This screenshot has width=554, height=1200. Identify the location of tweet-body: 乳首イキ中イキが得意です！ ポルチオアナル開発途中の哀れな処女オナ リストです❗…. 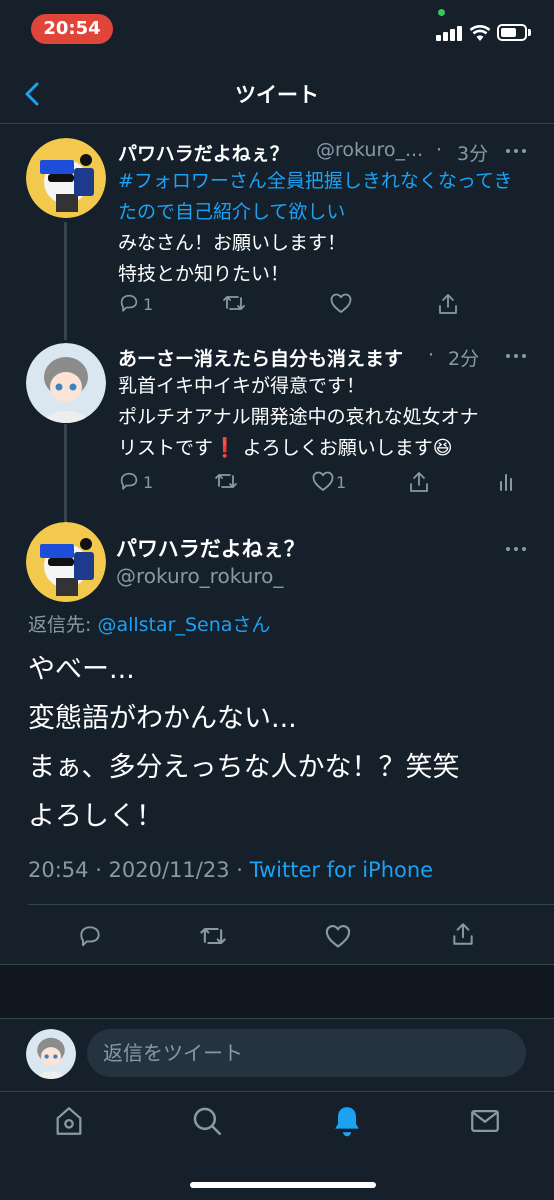
(323, 417).